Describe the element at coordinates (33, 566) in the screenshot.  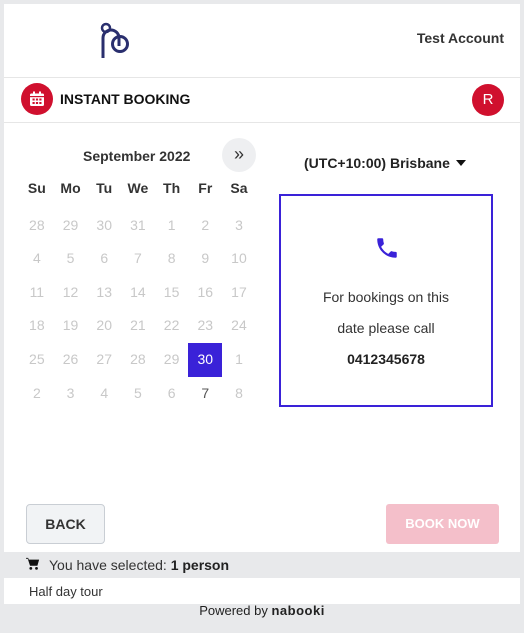
I see `cart-icon` at that location.